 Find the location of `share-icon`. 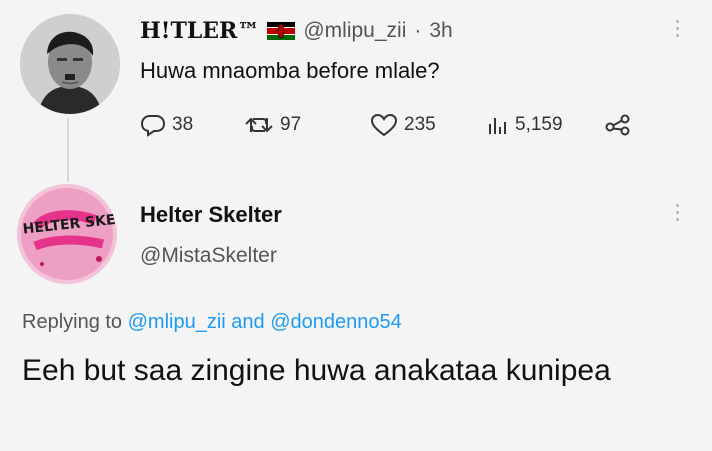

share-icon is located at coordinates (617, 125).